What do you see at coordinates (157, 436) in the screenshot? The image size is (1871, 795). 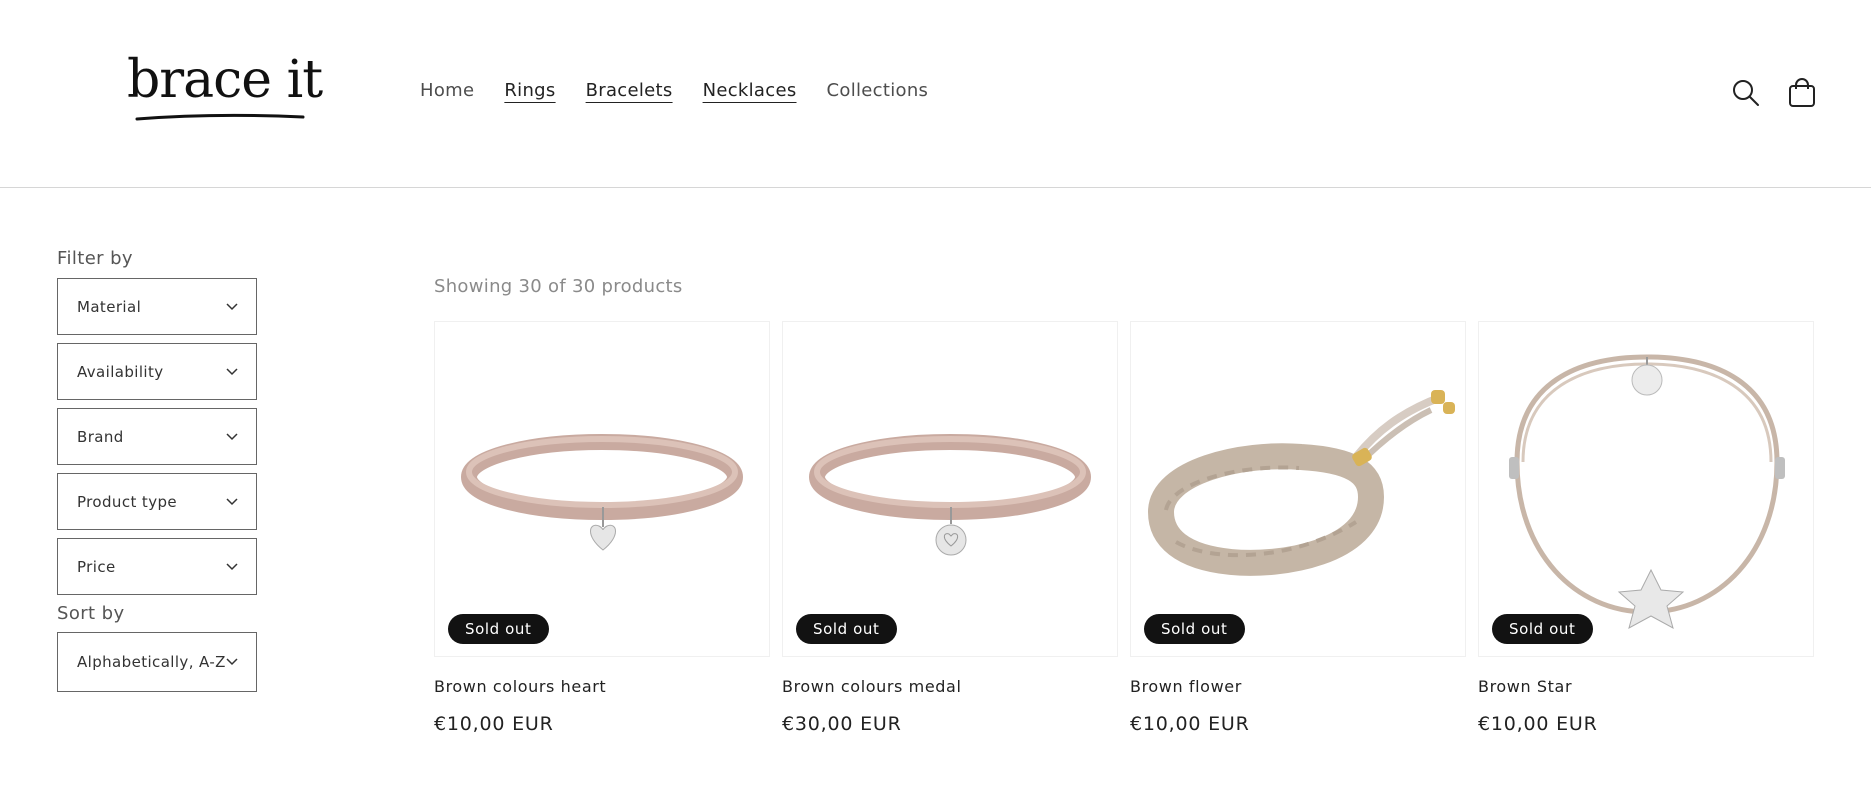 I see `filter-brand: Brand` at bounding box center [157, 436].